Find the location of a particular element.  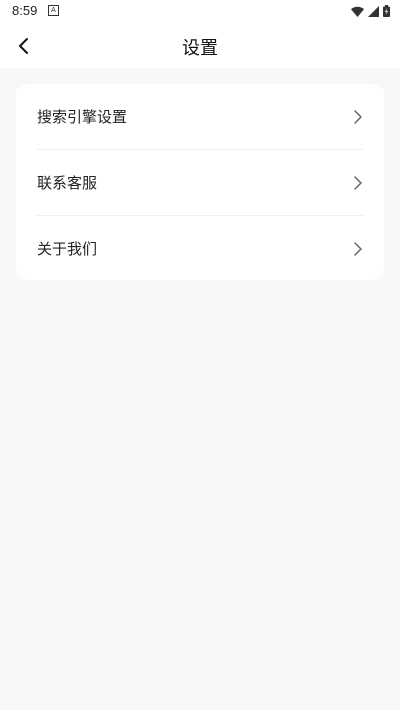

settings-item-about-us: 关于我们 is located at coordinates (200, 248).